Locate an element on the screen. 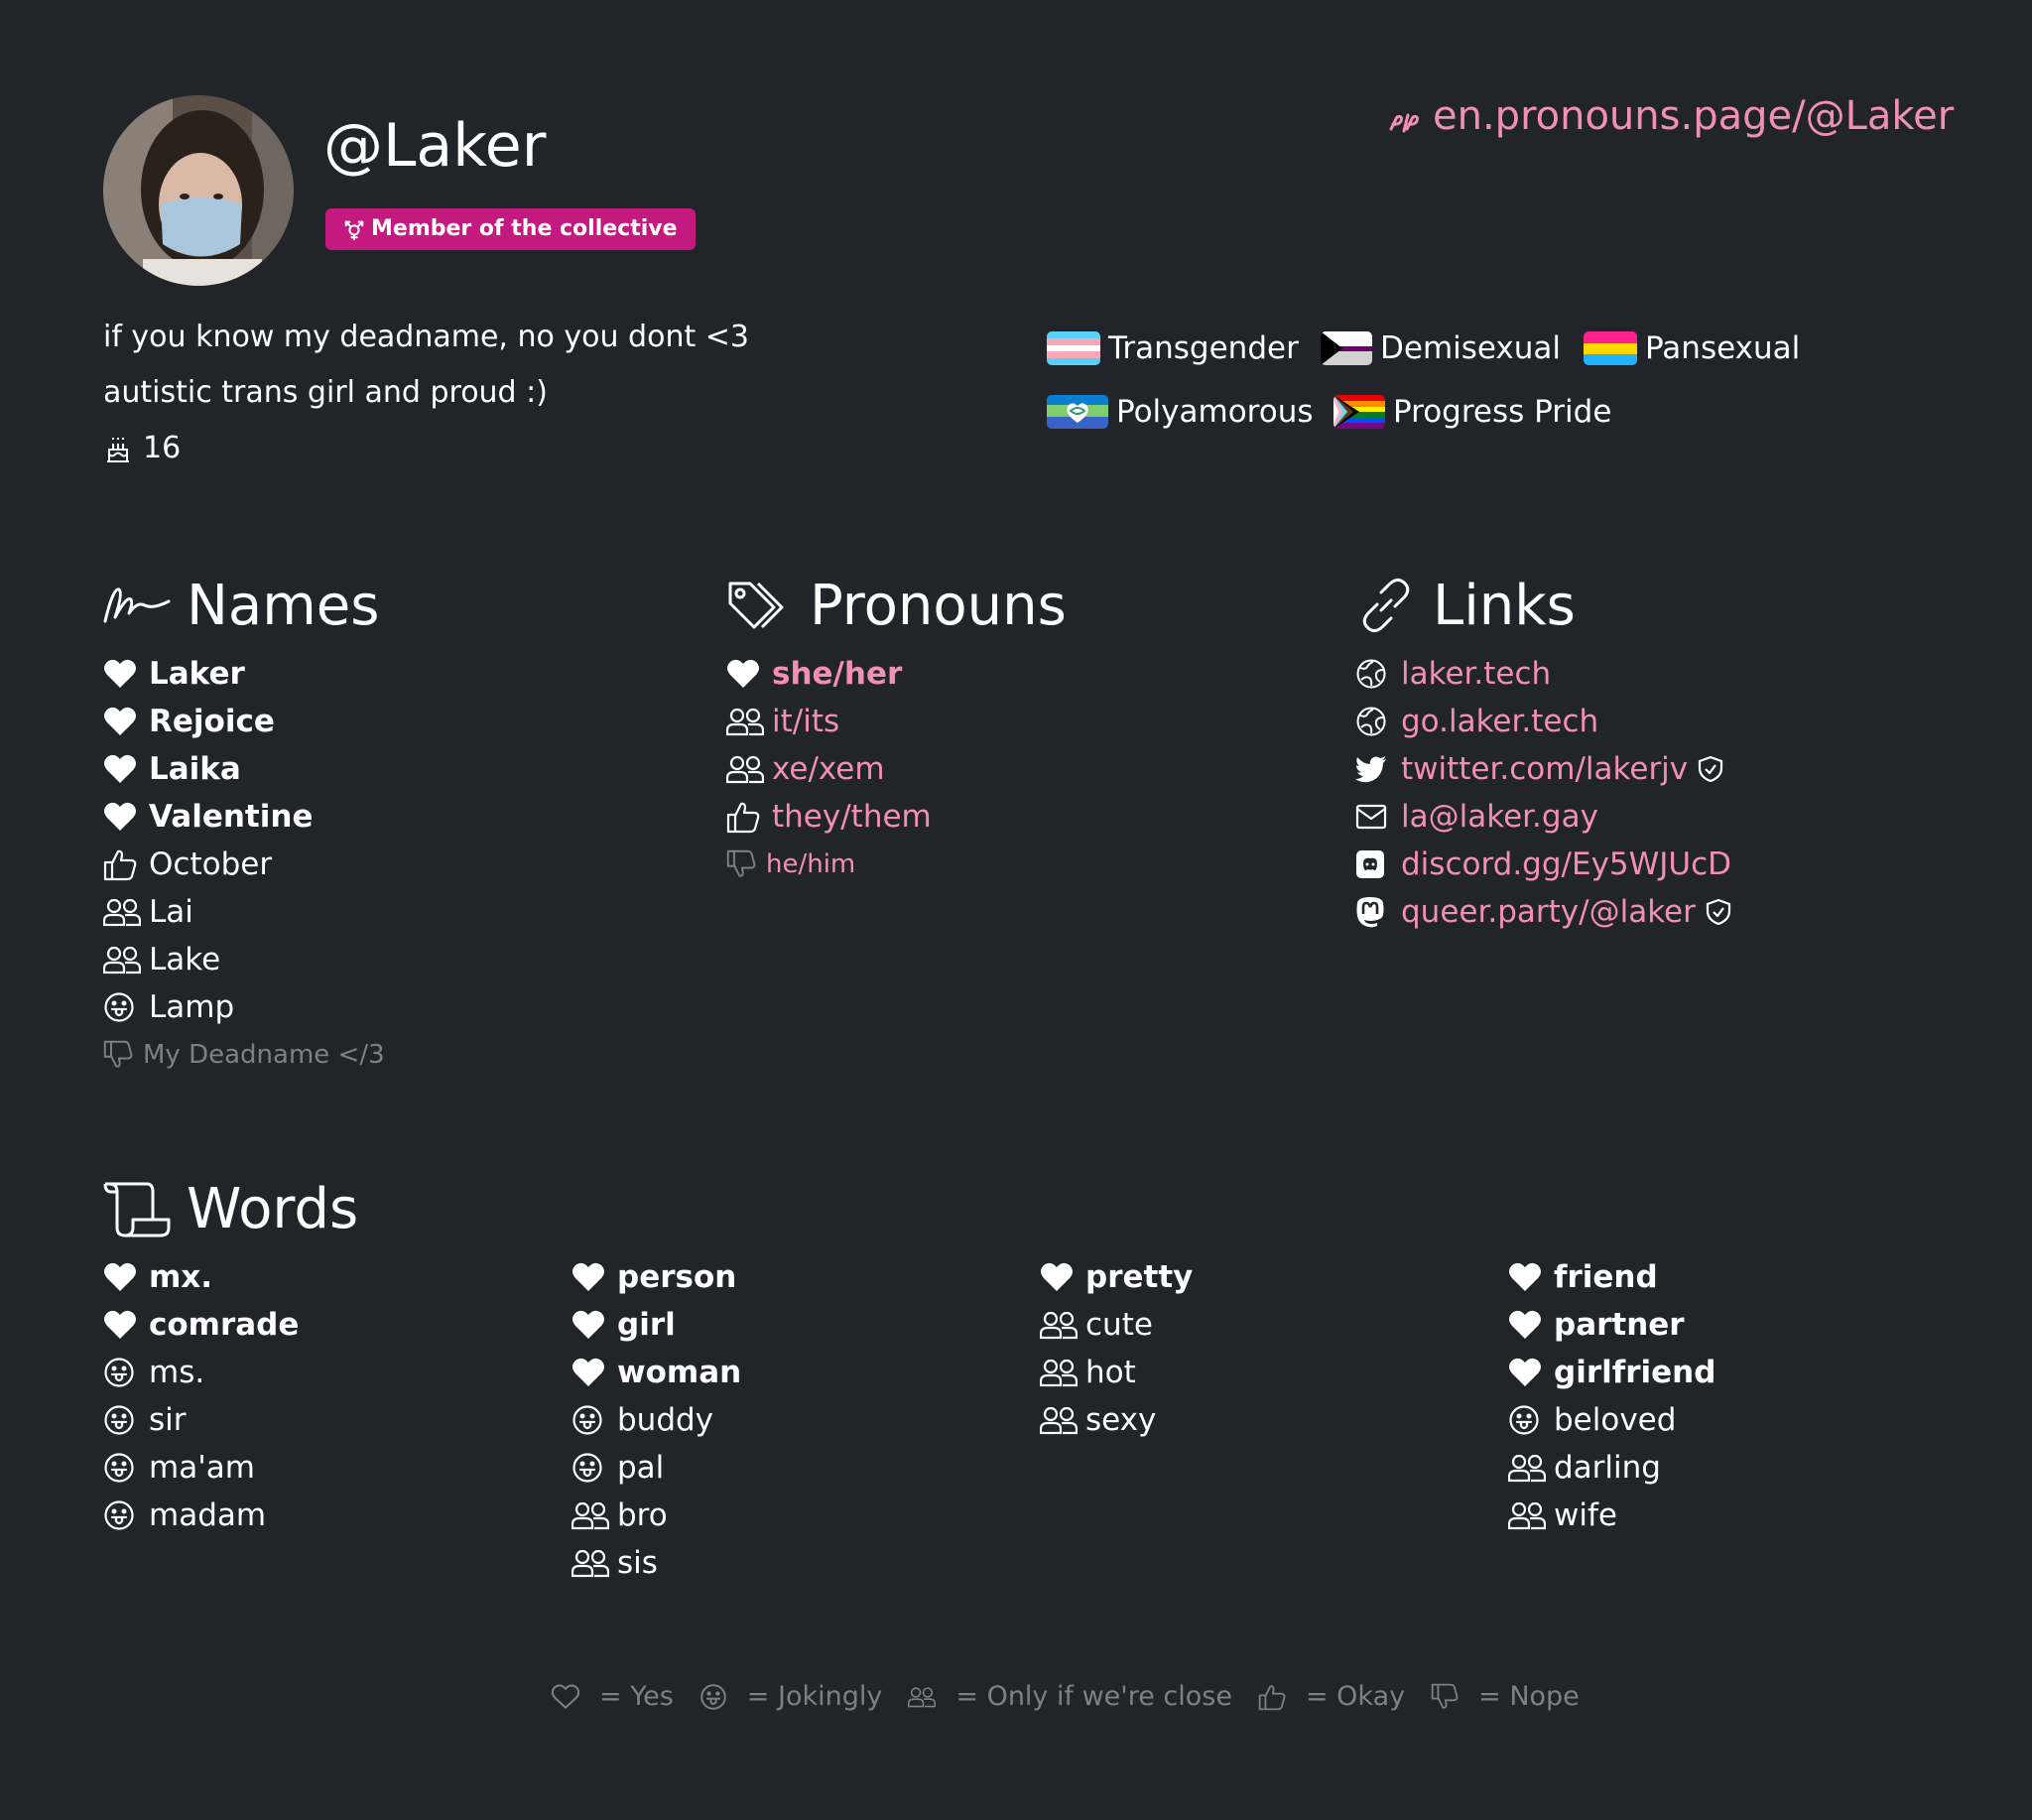 The image size is (2032, 1820). link-item: go.laker.tech is located at coordinates (1543, 721).